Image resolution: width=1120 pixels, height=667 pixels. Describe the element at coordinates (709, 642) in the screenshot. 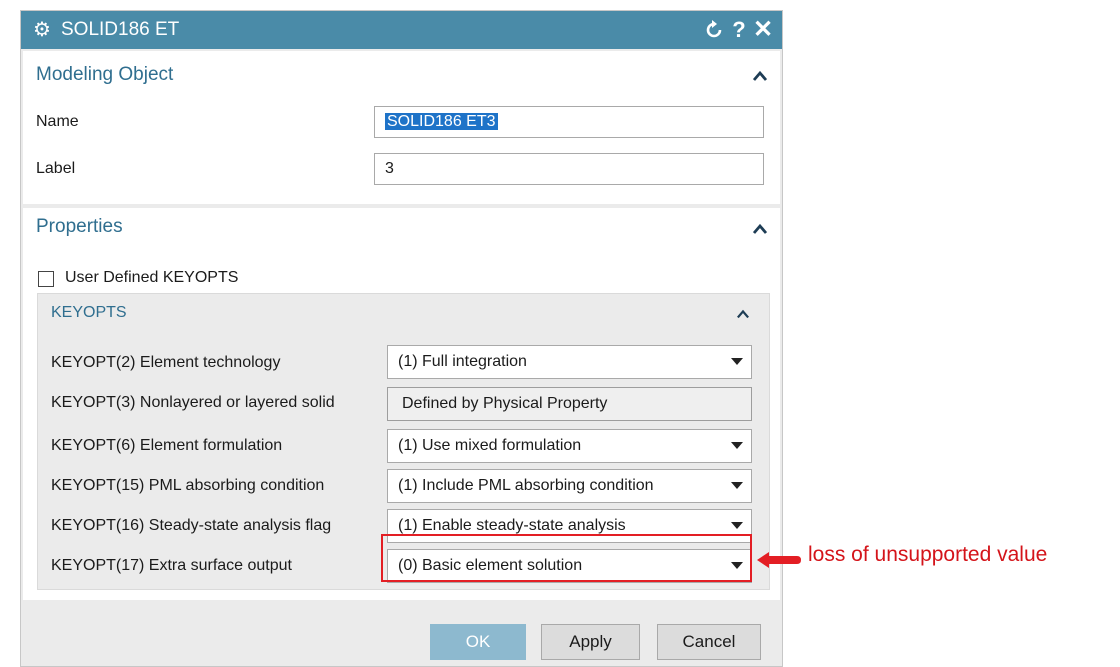

I see `cancel-button: Cancel` at that location.